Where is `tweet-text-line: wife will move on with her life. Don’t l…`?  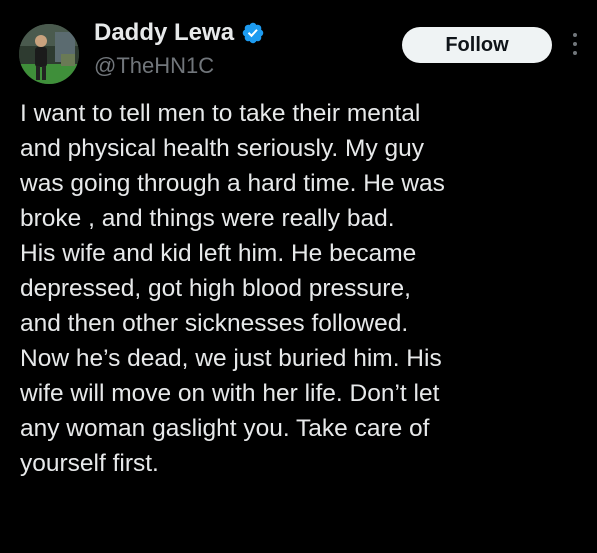
tweet-text-line: wife will move on with her life. Don’t l… is located at coordinates (230, 393).